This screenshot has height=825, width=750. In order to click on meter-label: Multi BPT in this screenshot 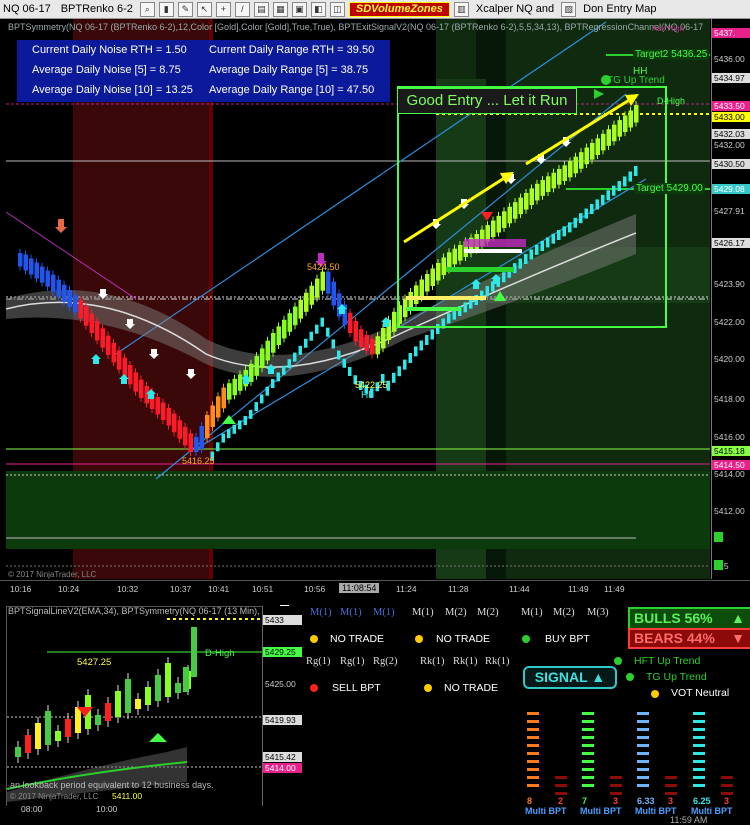, I will do `click(546, 811)`.